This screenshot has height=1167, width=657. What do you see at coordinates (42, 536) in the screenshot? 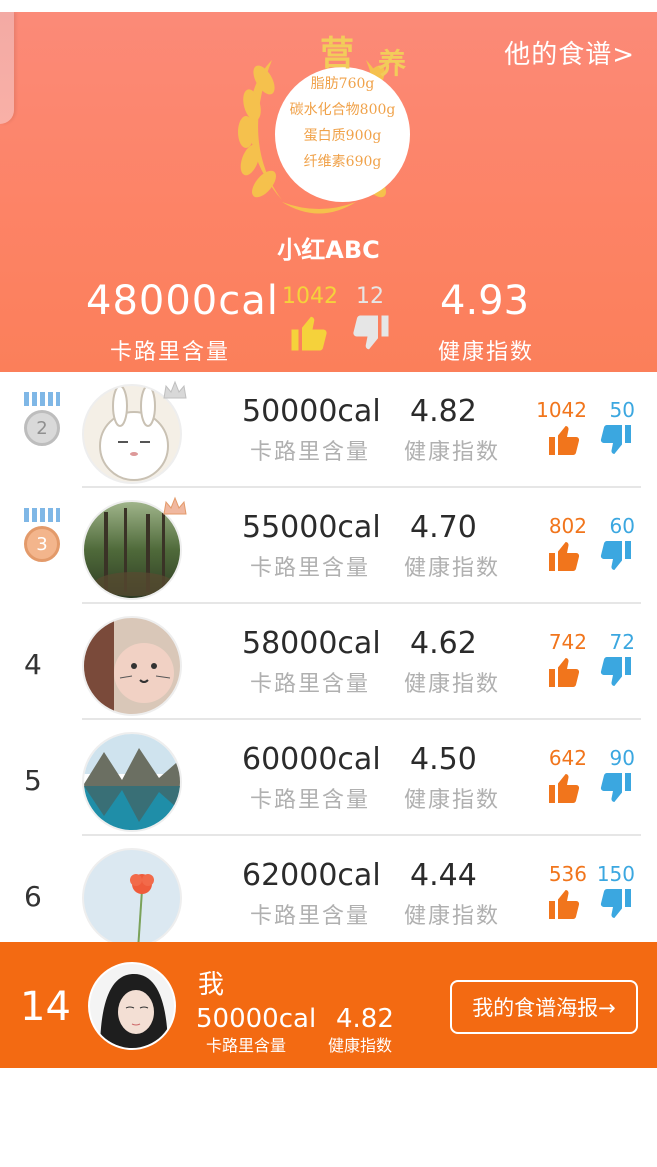
I see `bronze-medal-icon: 3` at bounding box center [42, 536].